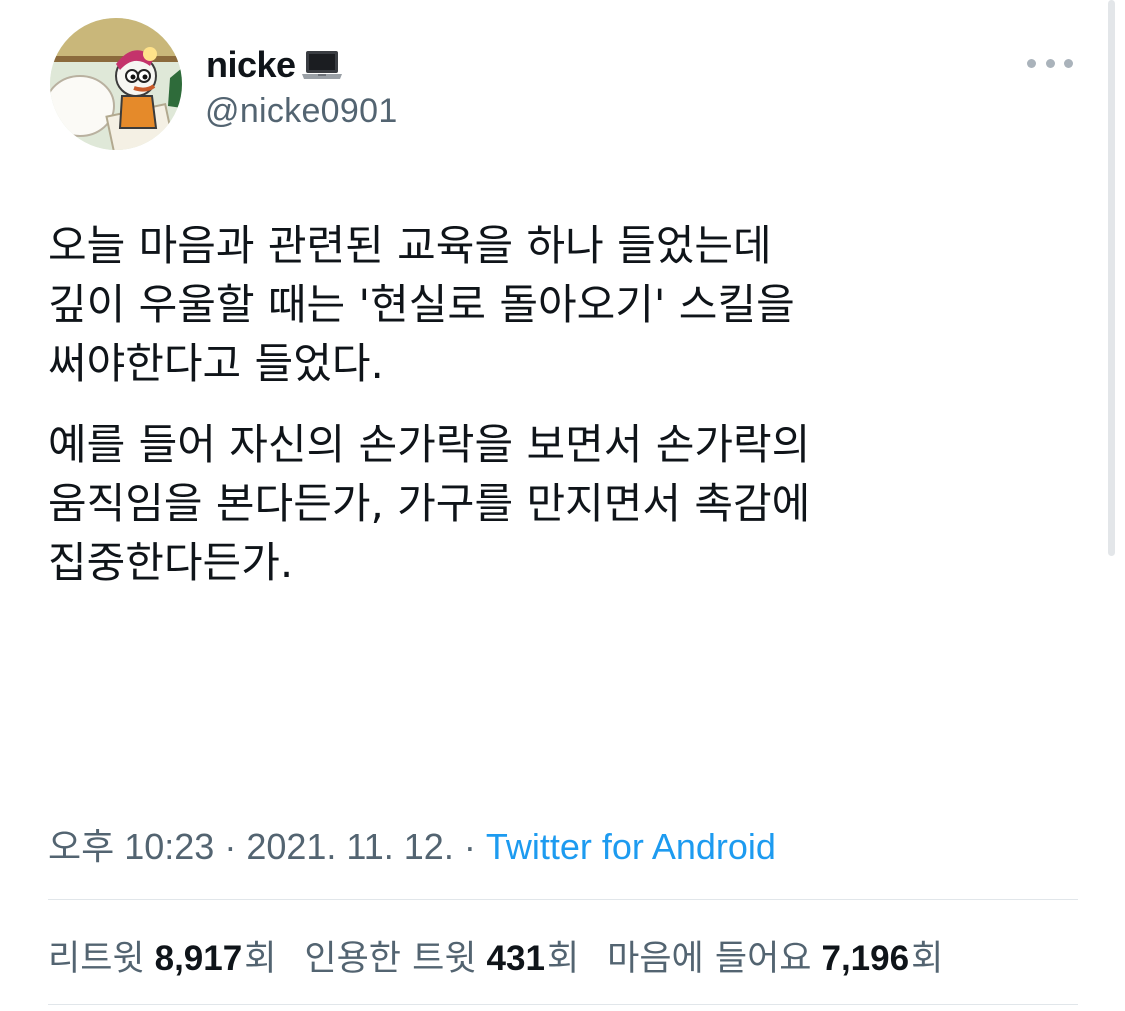 This screenshot has width=1125, height=1011. What do you see at coordinates (563, 959) in the screenshot?
I see `quotes-unit: 회` at bounding box center [563, 959].